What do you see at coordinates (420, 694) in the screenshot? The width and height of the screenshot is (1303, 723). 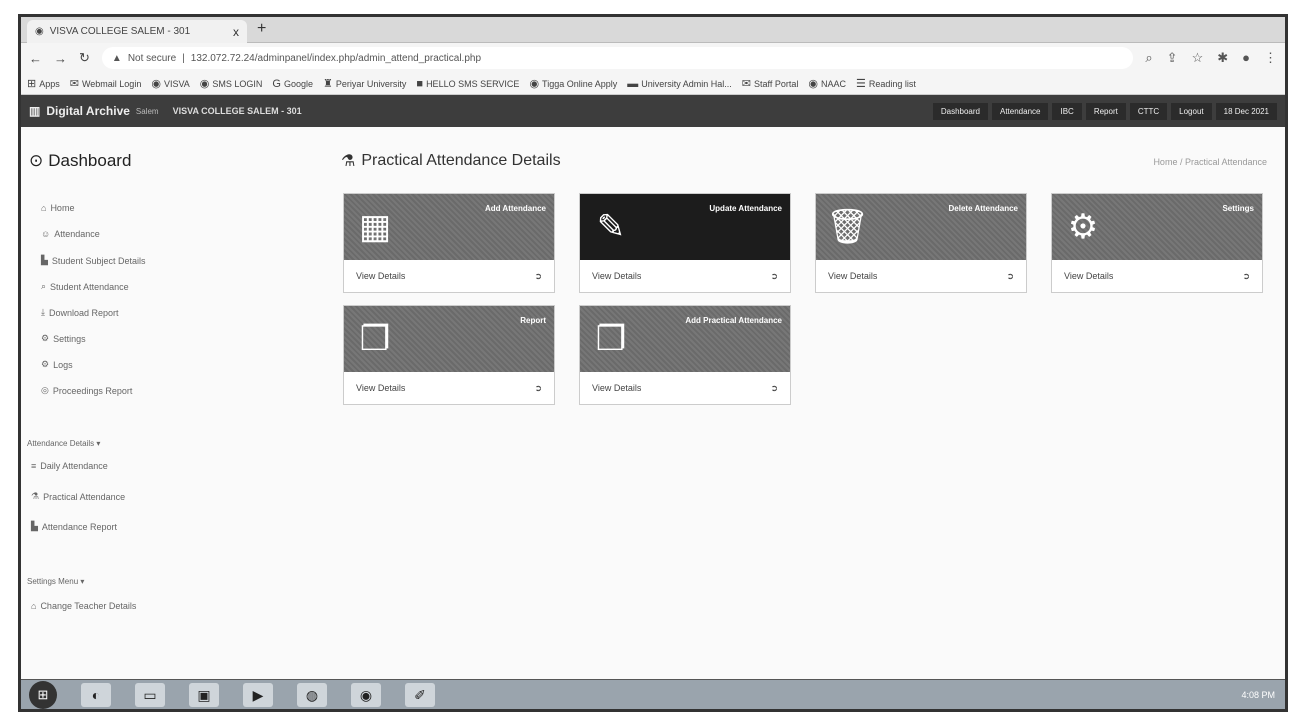 I see `paint-icon: ✐` at bounding box center [420, 694].